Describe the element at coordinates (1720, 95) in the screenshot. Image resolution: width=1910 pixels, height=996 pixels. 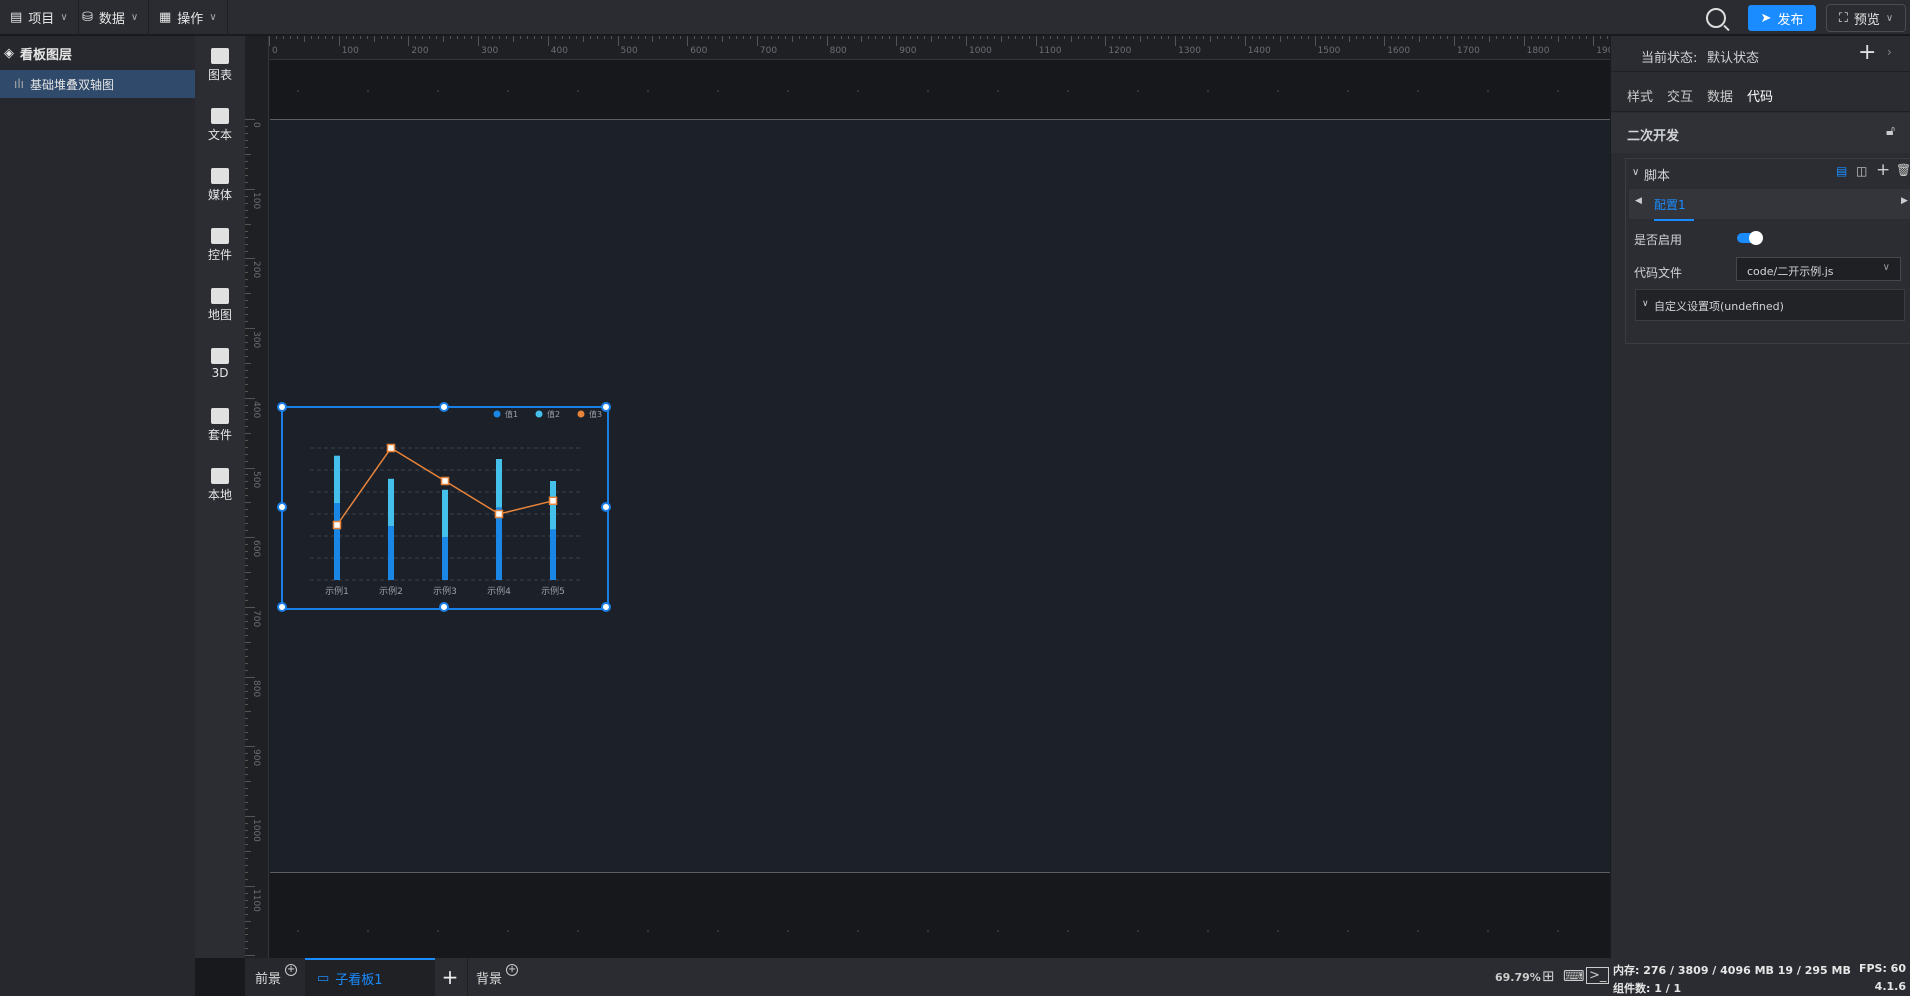
I see `tab-2: 数据` at that location.